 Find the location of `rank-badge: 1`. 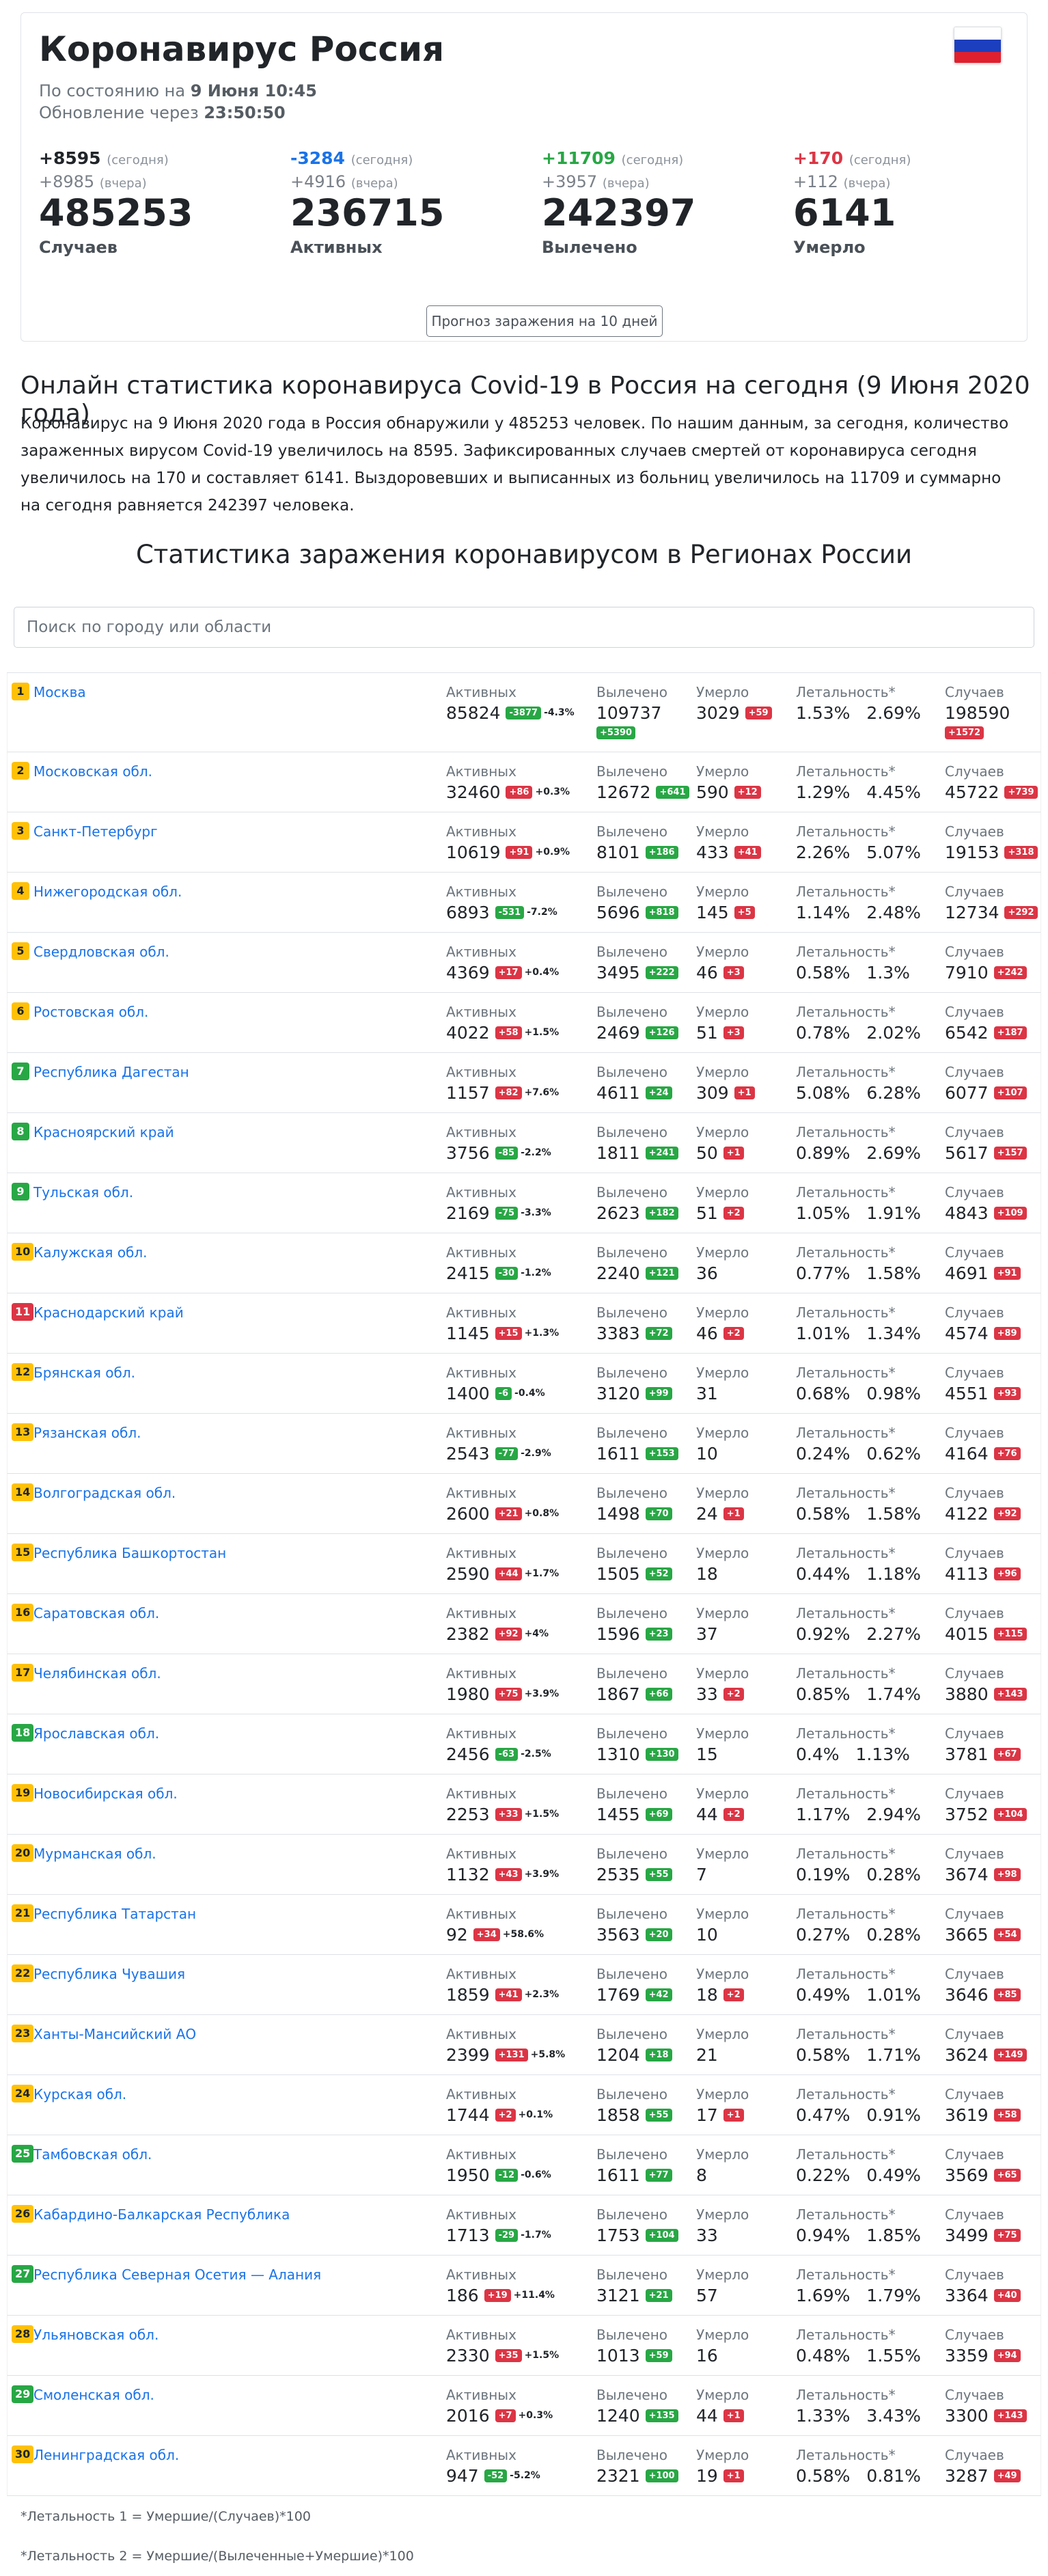

rank-badge: 1 is located at coordinates (20, 691).